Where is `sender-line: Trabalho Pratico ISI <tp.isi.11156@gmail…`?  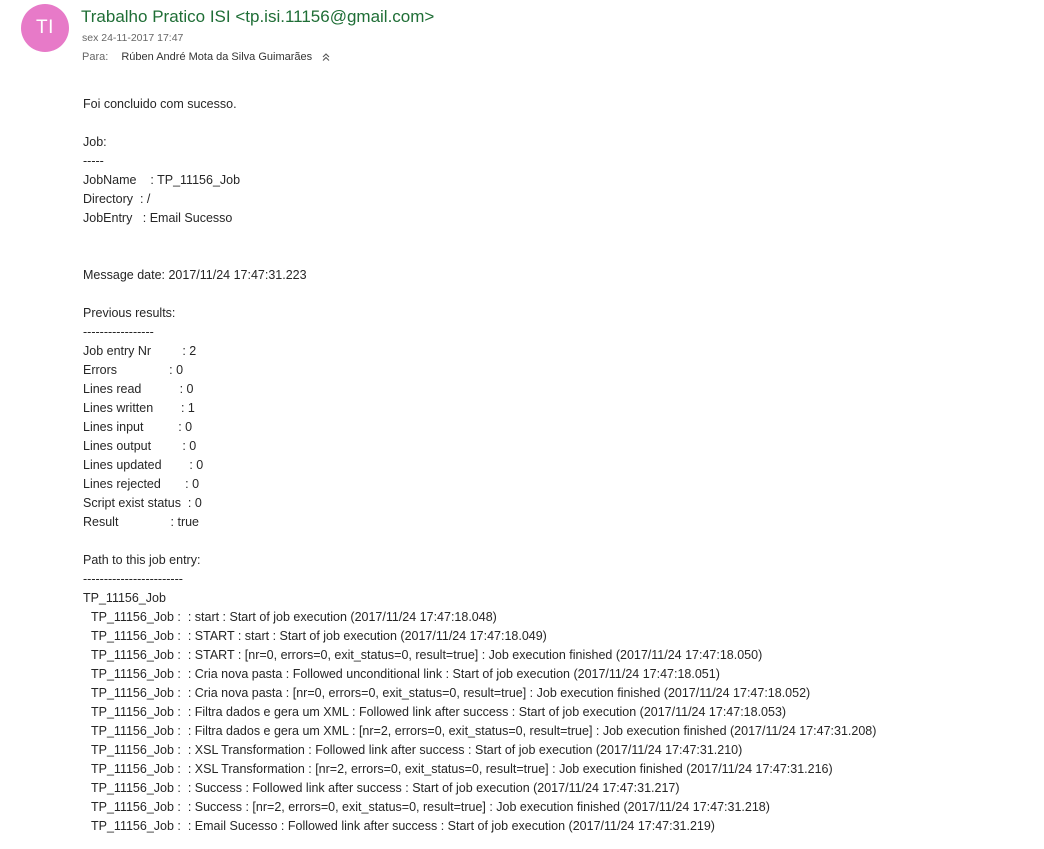
sender-line: Trabalho Pratico ISI <tp.isi.11156@gmail… is located at coordinates (257, 17).